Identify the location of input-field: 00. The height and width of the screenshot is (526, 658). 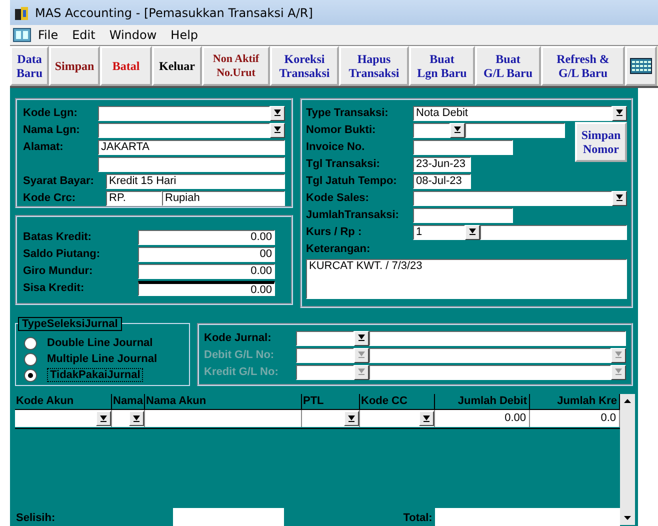
(206, 254).